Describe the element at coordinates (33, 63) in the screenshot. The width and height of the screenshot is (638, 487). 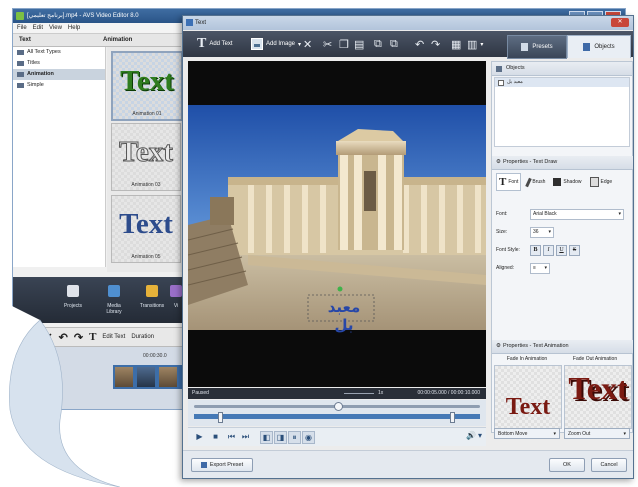
I see `tree-label: Titles` at that location.